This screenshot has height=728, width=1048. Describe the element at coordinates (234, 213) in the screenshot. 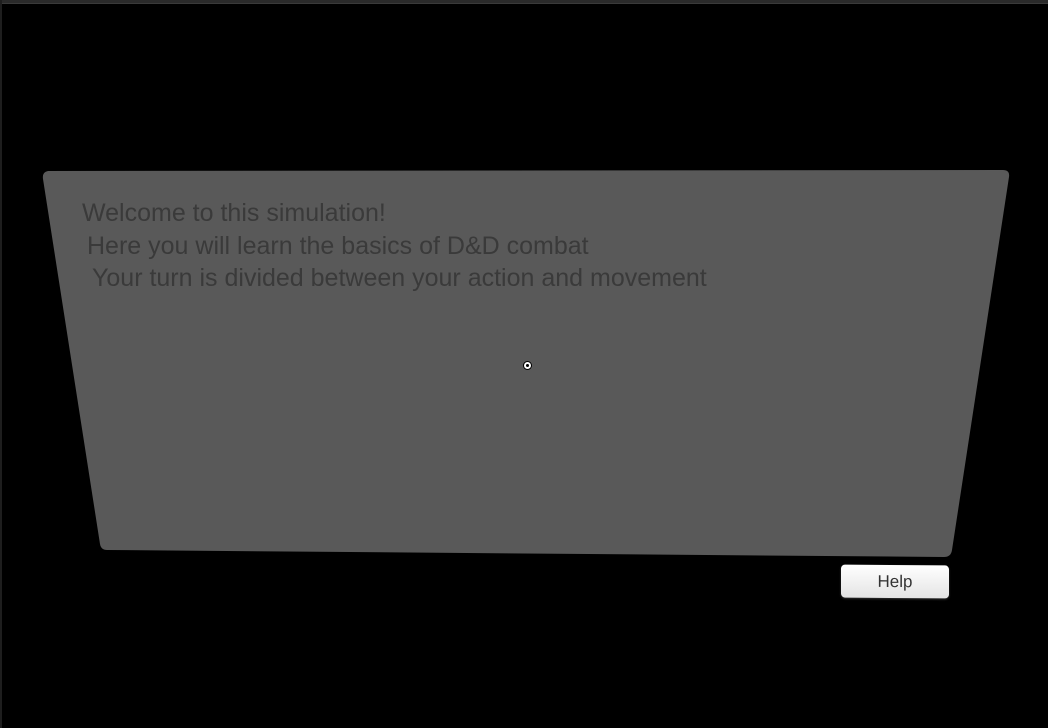

I see `dialogue-line-1: Welcome to this simulation!` at that location.